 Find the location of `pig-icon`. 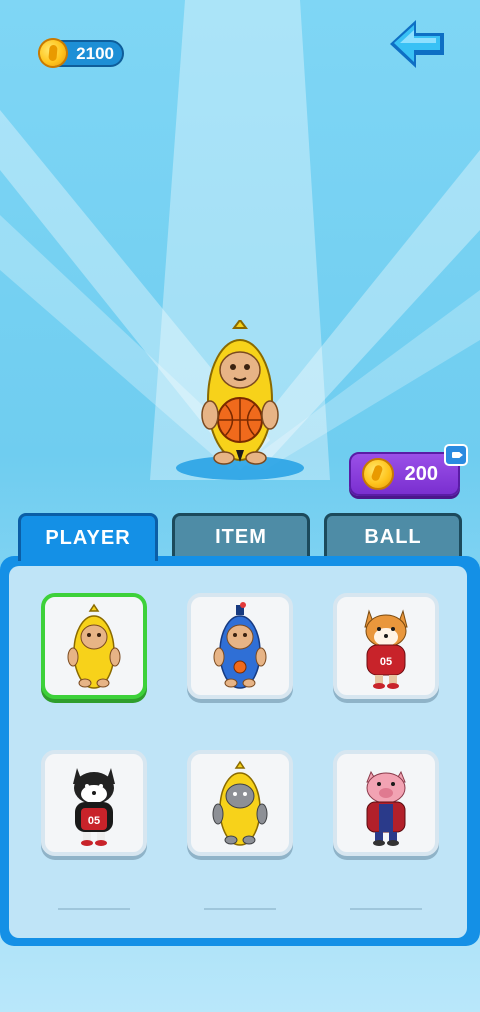

pig-icon is located at coordinates (386, 808).